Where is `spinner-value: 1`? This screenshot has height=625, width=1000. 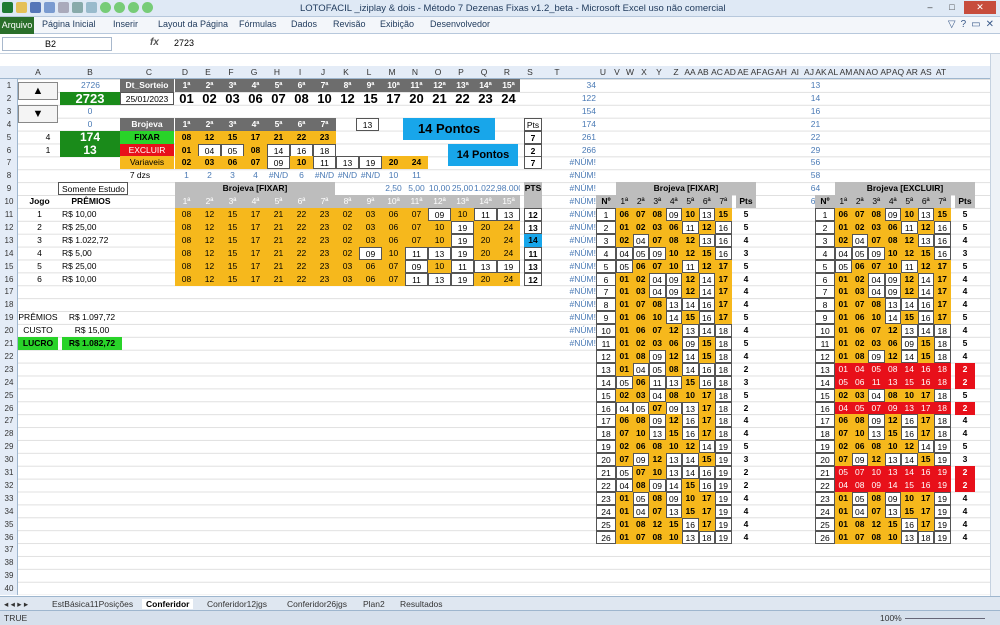 spinner-value: 1 is located at coordinates (48, 150).